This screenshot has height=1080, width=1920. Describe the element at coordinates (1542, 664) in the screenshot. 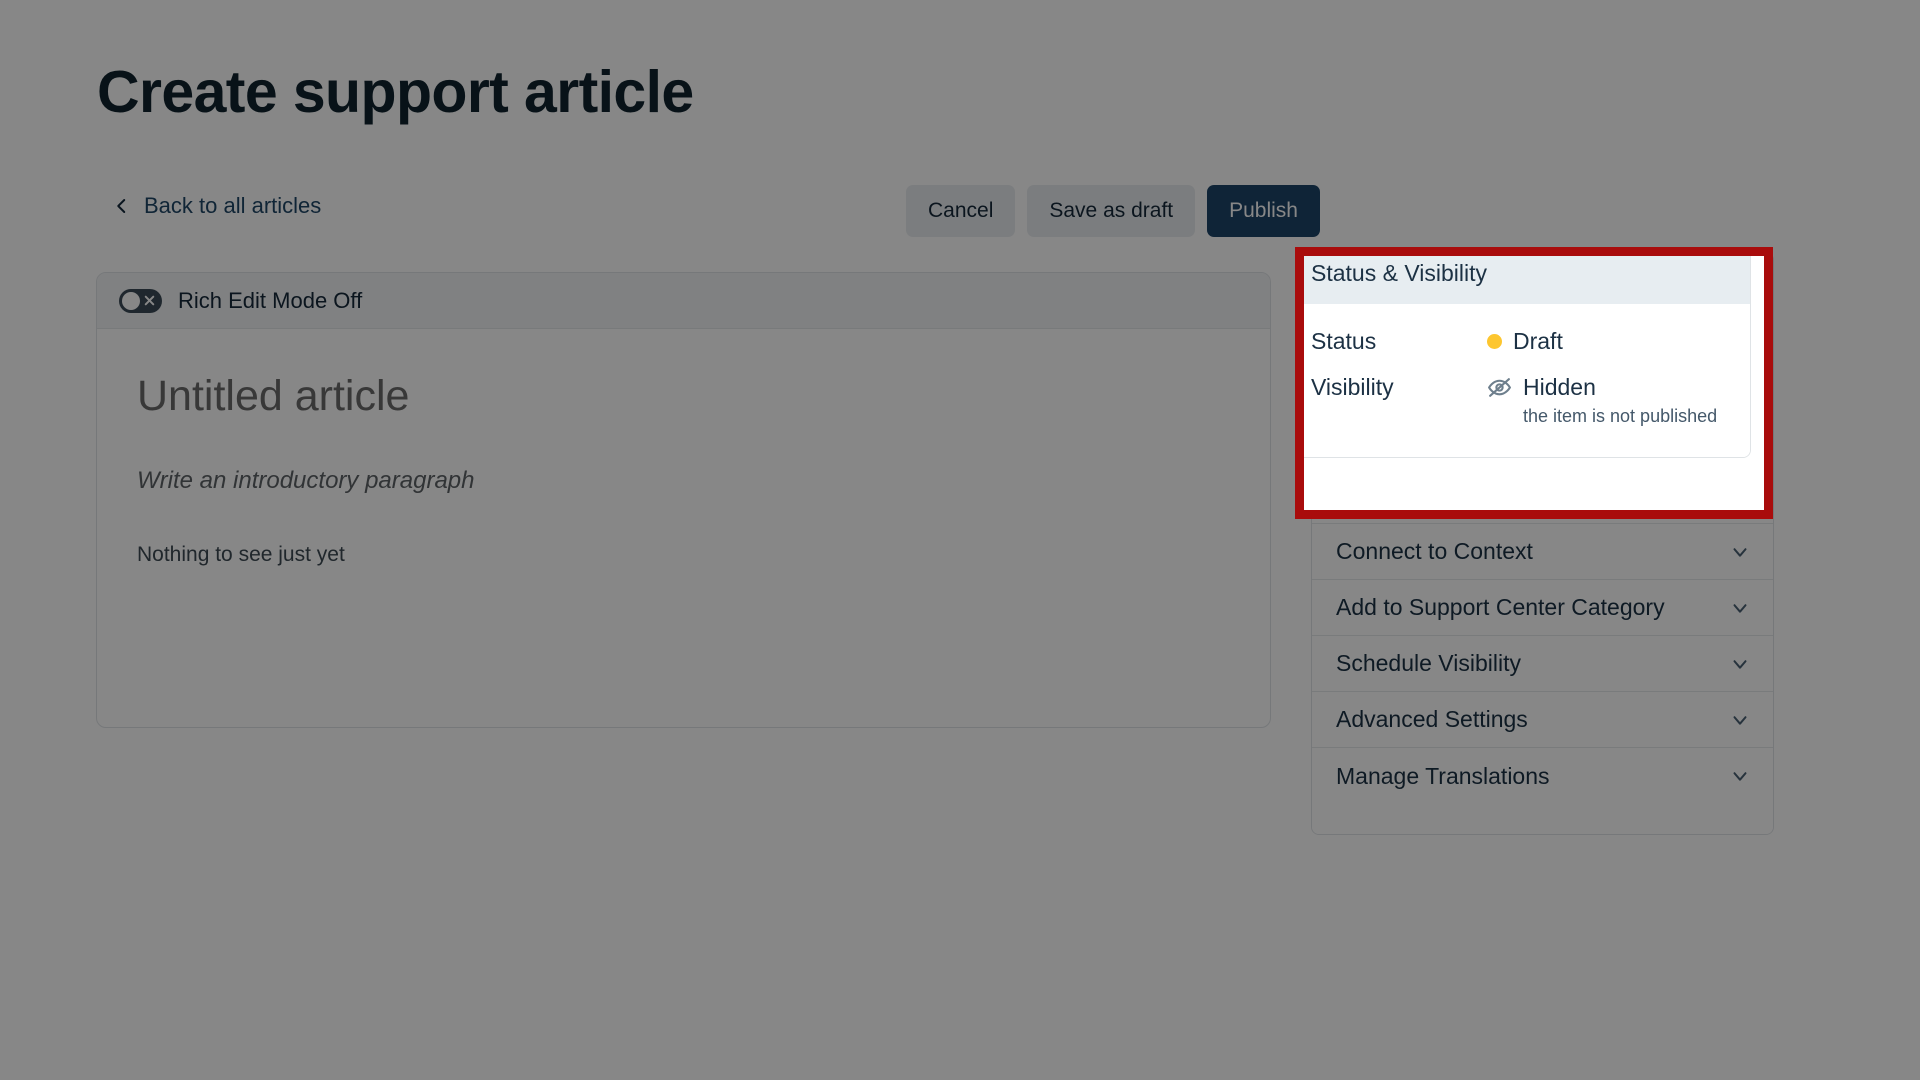

I see `sidebar-section-schedule-visibility: Schedule Visibility` at that location.